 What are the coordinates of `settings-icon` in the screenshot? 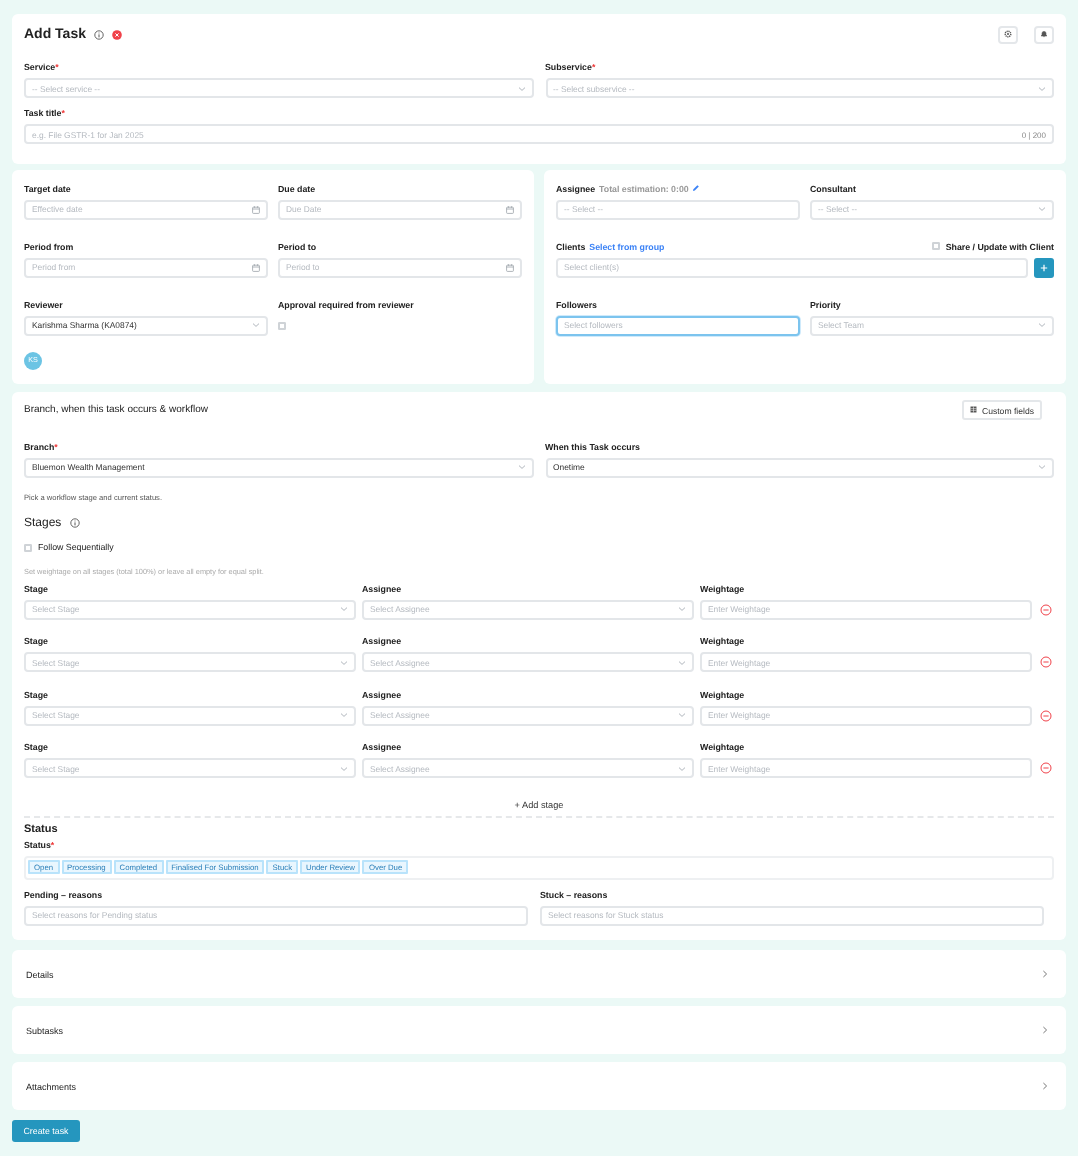 It's located at (1008, 34).